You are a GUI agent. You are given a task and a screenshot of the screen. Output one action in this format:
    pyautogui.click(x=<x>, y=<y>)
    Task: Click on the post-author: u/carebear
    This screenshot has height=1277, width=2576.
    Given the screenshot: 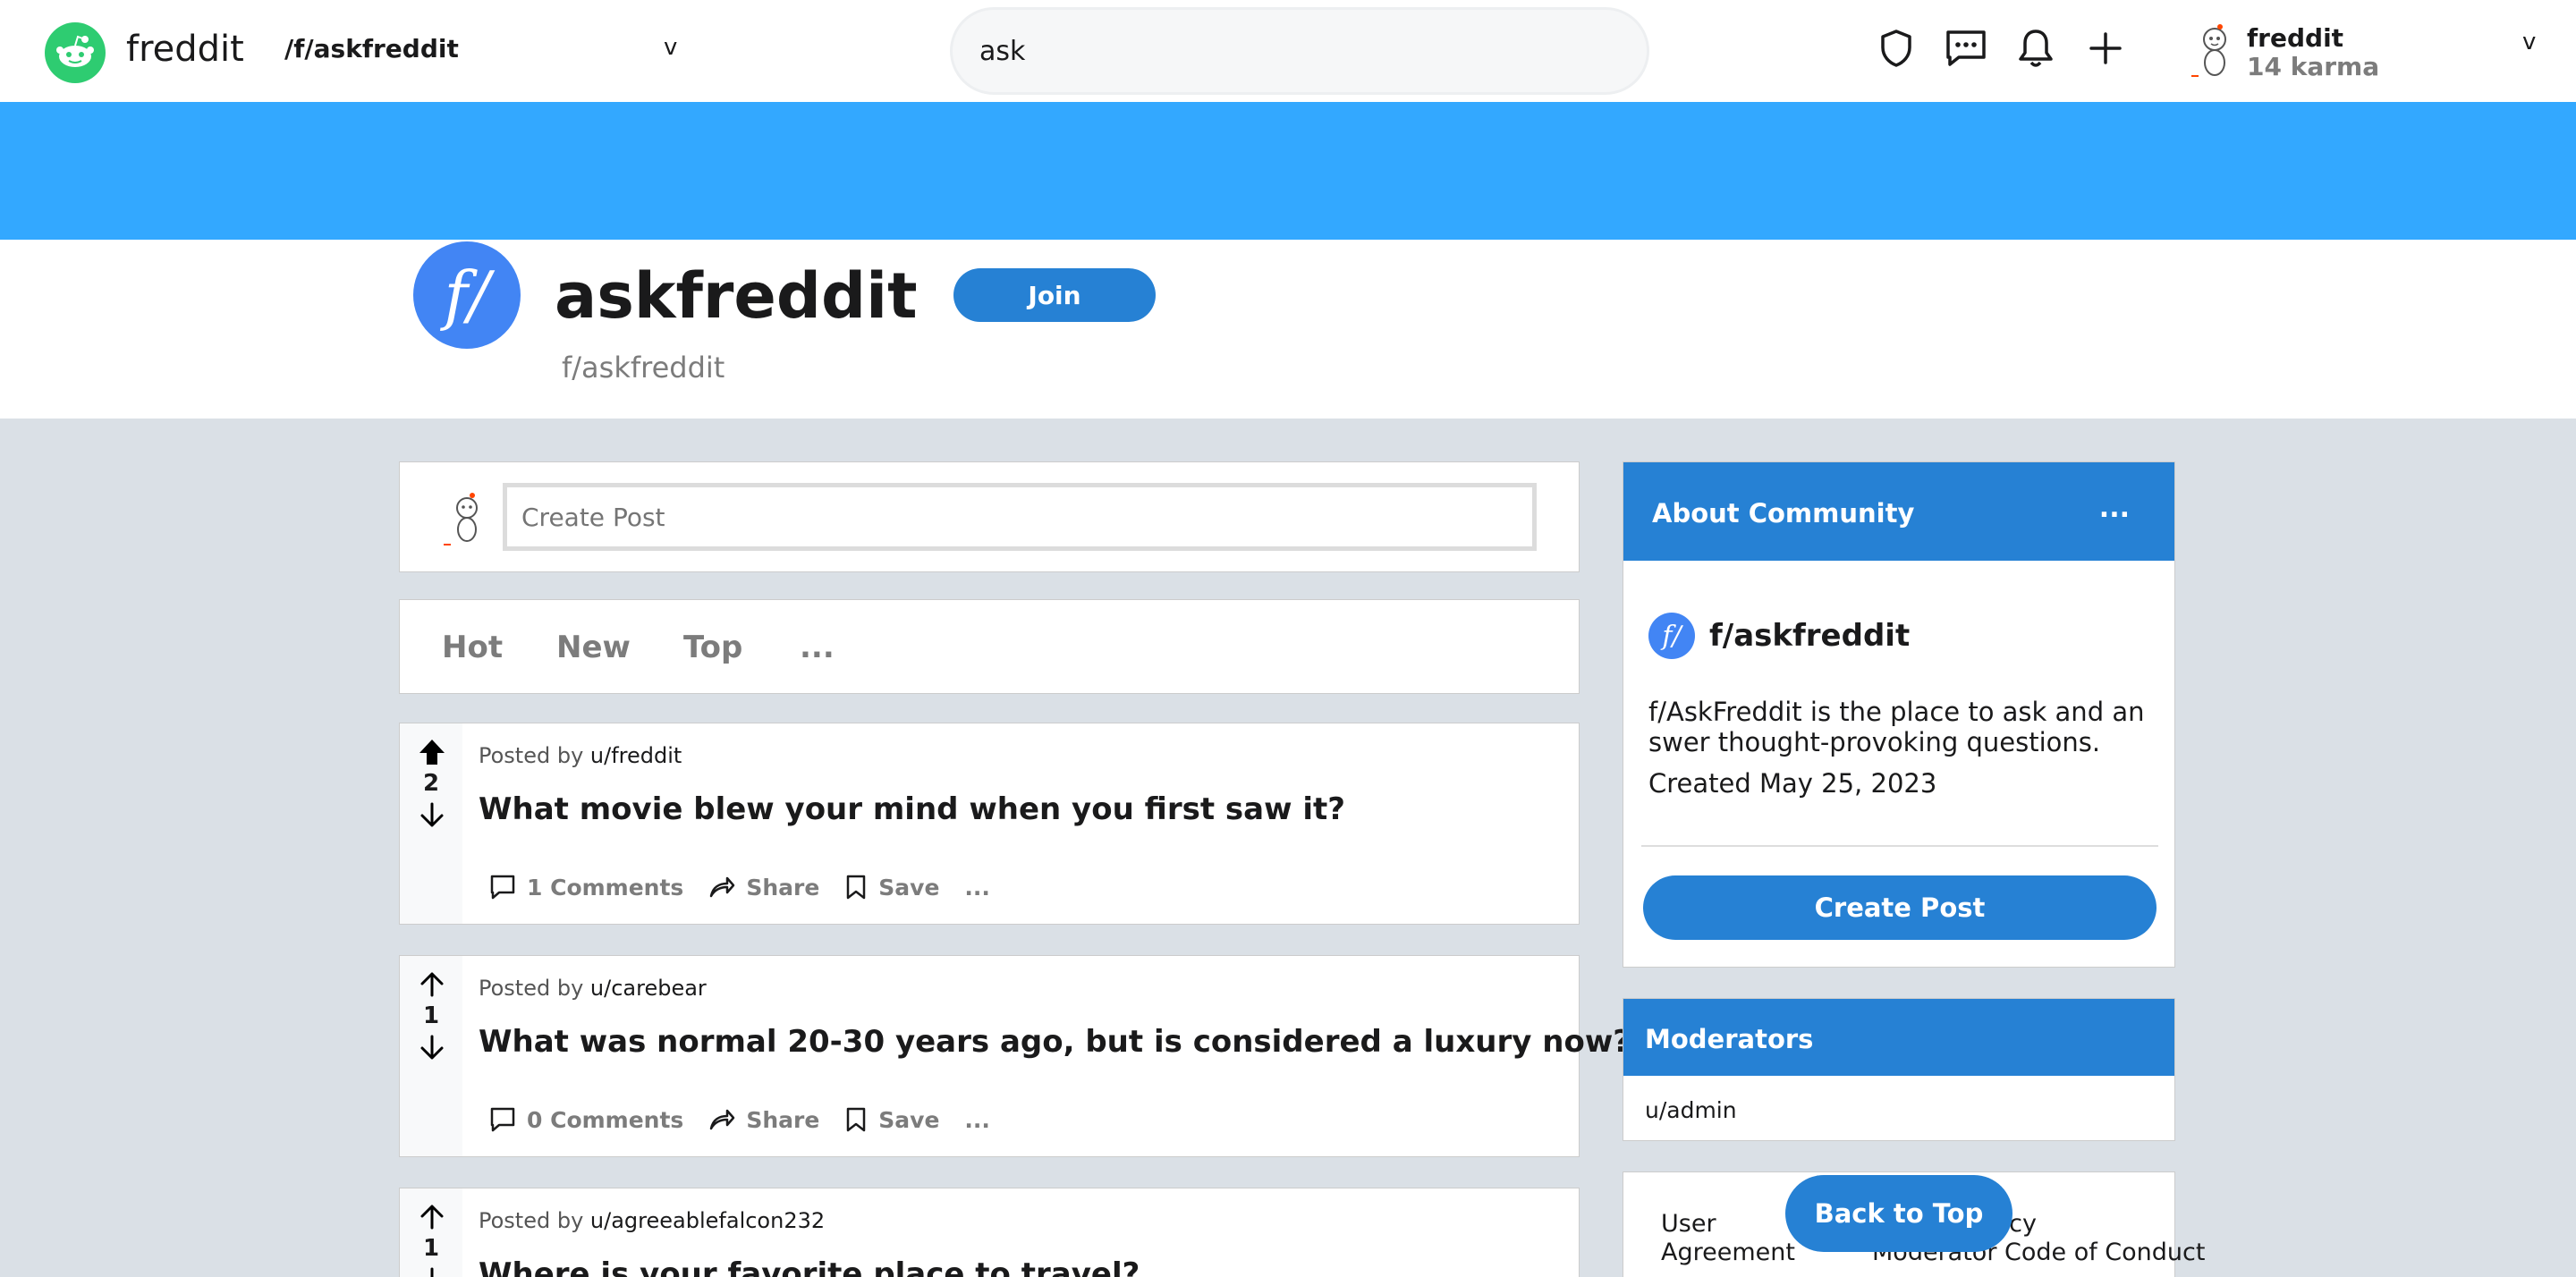 What is the action you would take?
    pyautogui.click(x=648, y=988)
    